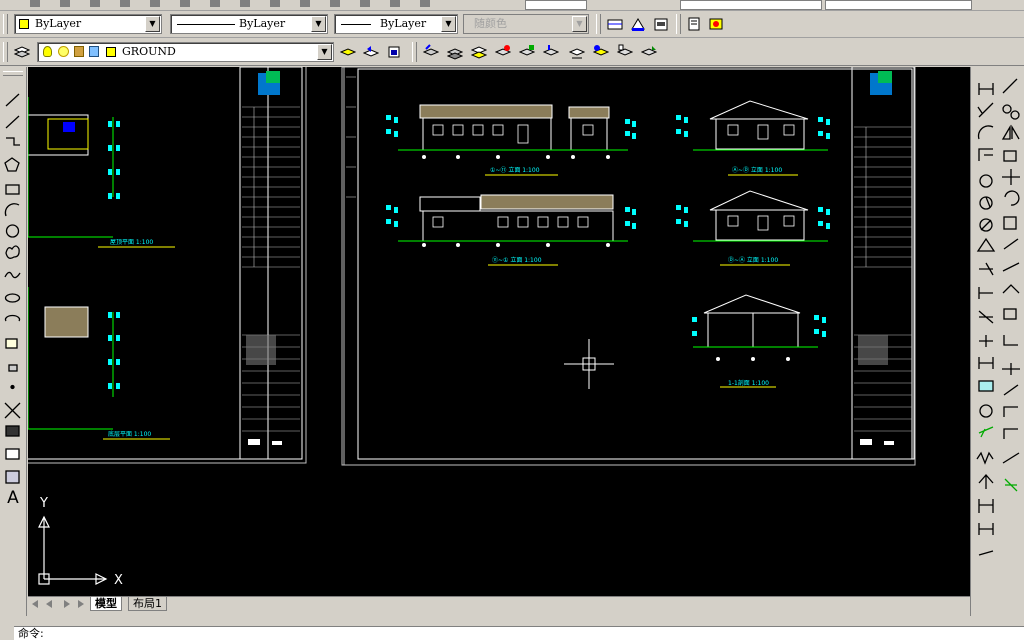 The width and height of the screenshot is (1024, 640). What do you see at coordinates (235, 5) in the screenshot?
I see `standard-toolbar-icons` at bounding box center [235, 5].